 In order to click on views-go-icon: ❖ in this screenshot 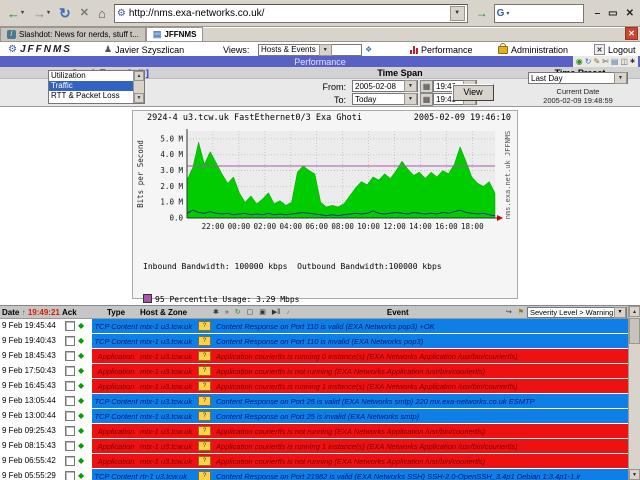, I will do `click(368, 49)`.